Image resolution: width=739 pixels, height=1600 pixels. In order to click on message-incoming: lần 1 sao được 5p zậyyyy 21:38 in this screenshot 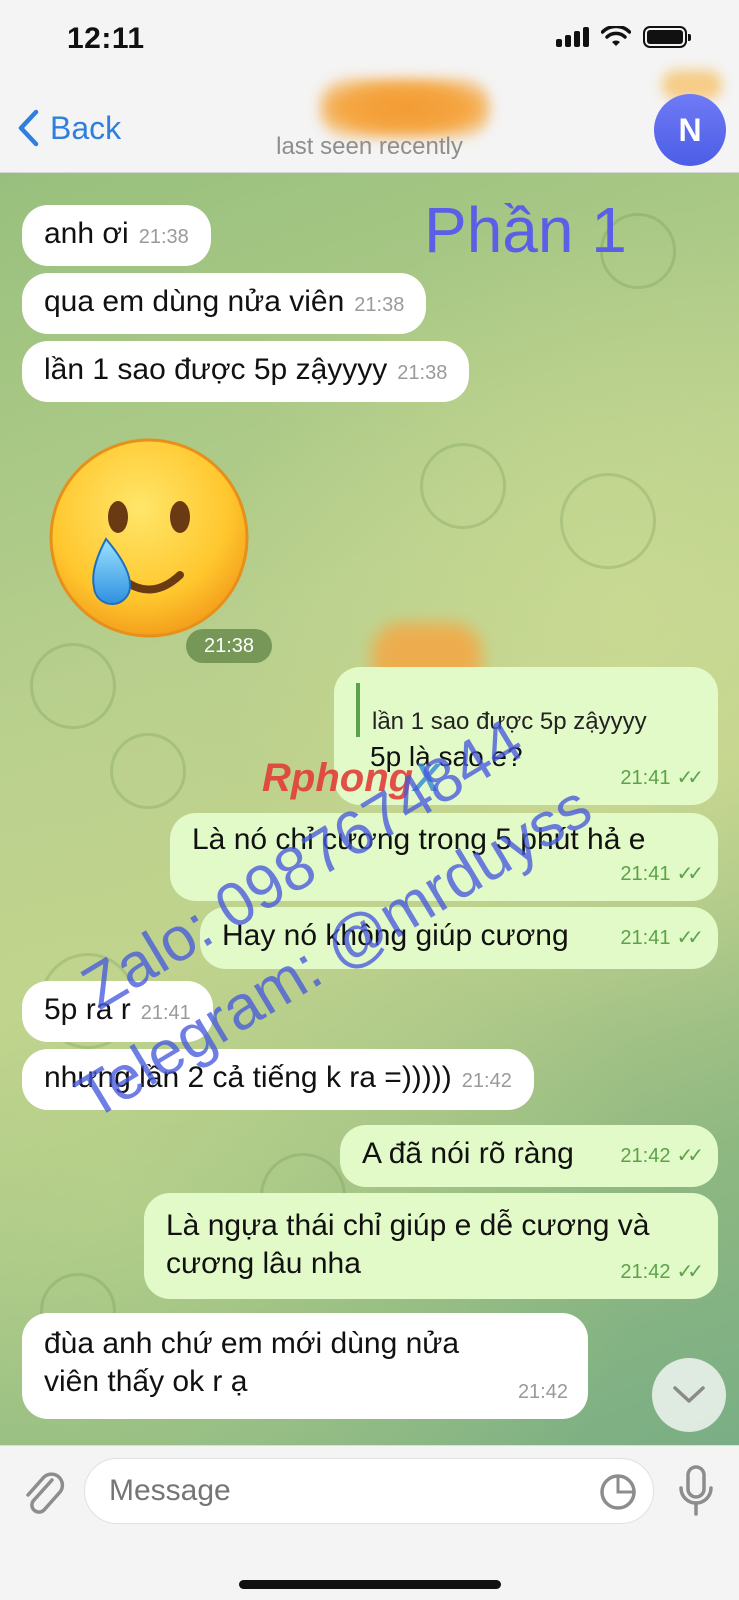, I will do `click(246, 371)`.